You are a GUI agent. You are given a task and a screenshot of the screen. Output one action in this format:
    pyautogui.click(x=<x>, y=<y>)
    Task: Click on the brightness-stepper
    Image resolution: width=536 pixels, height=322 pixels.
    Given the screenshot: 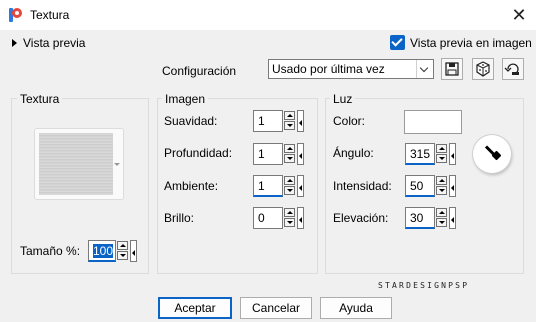 What is the action you would take?
    pyautogui.click(x=290, y=218)
    